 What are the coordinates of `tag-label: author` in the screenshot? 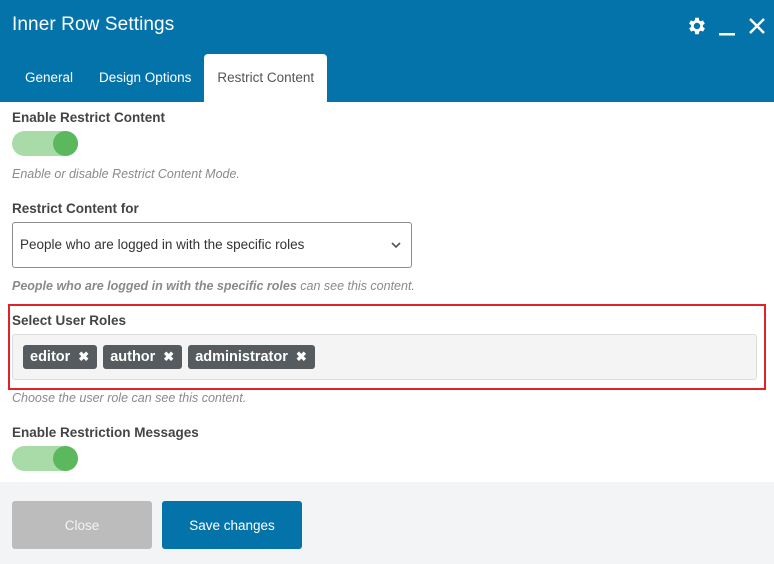 It's located at (133, 357).